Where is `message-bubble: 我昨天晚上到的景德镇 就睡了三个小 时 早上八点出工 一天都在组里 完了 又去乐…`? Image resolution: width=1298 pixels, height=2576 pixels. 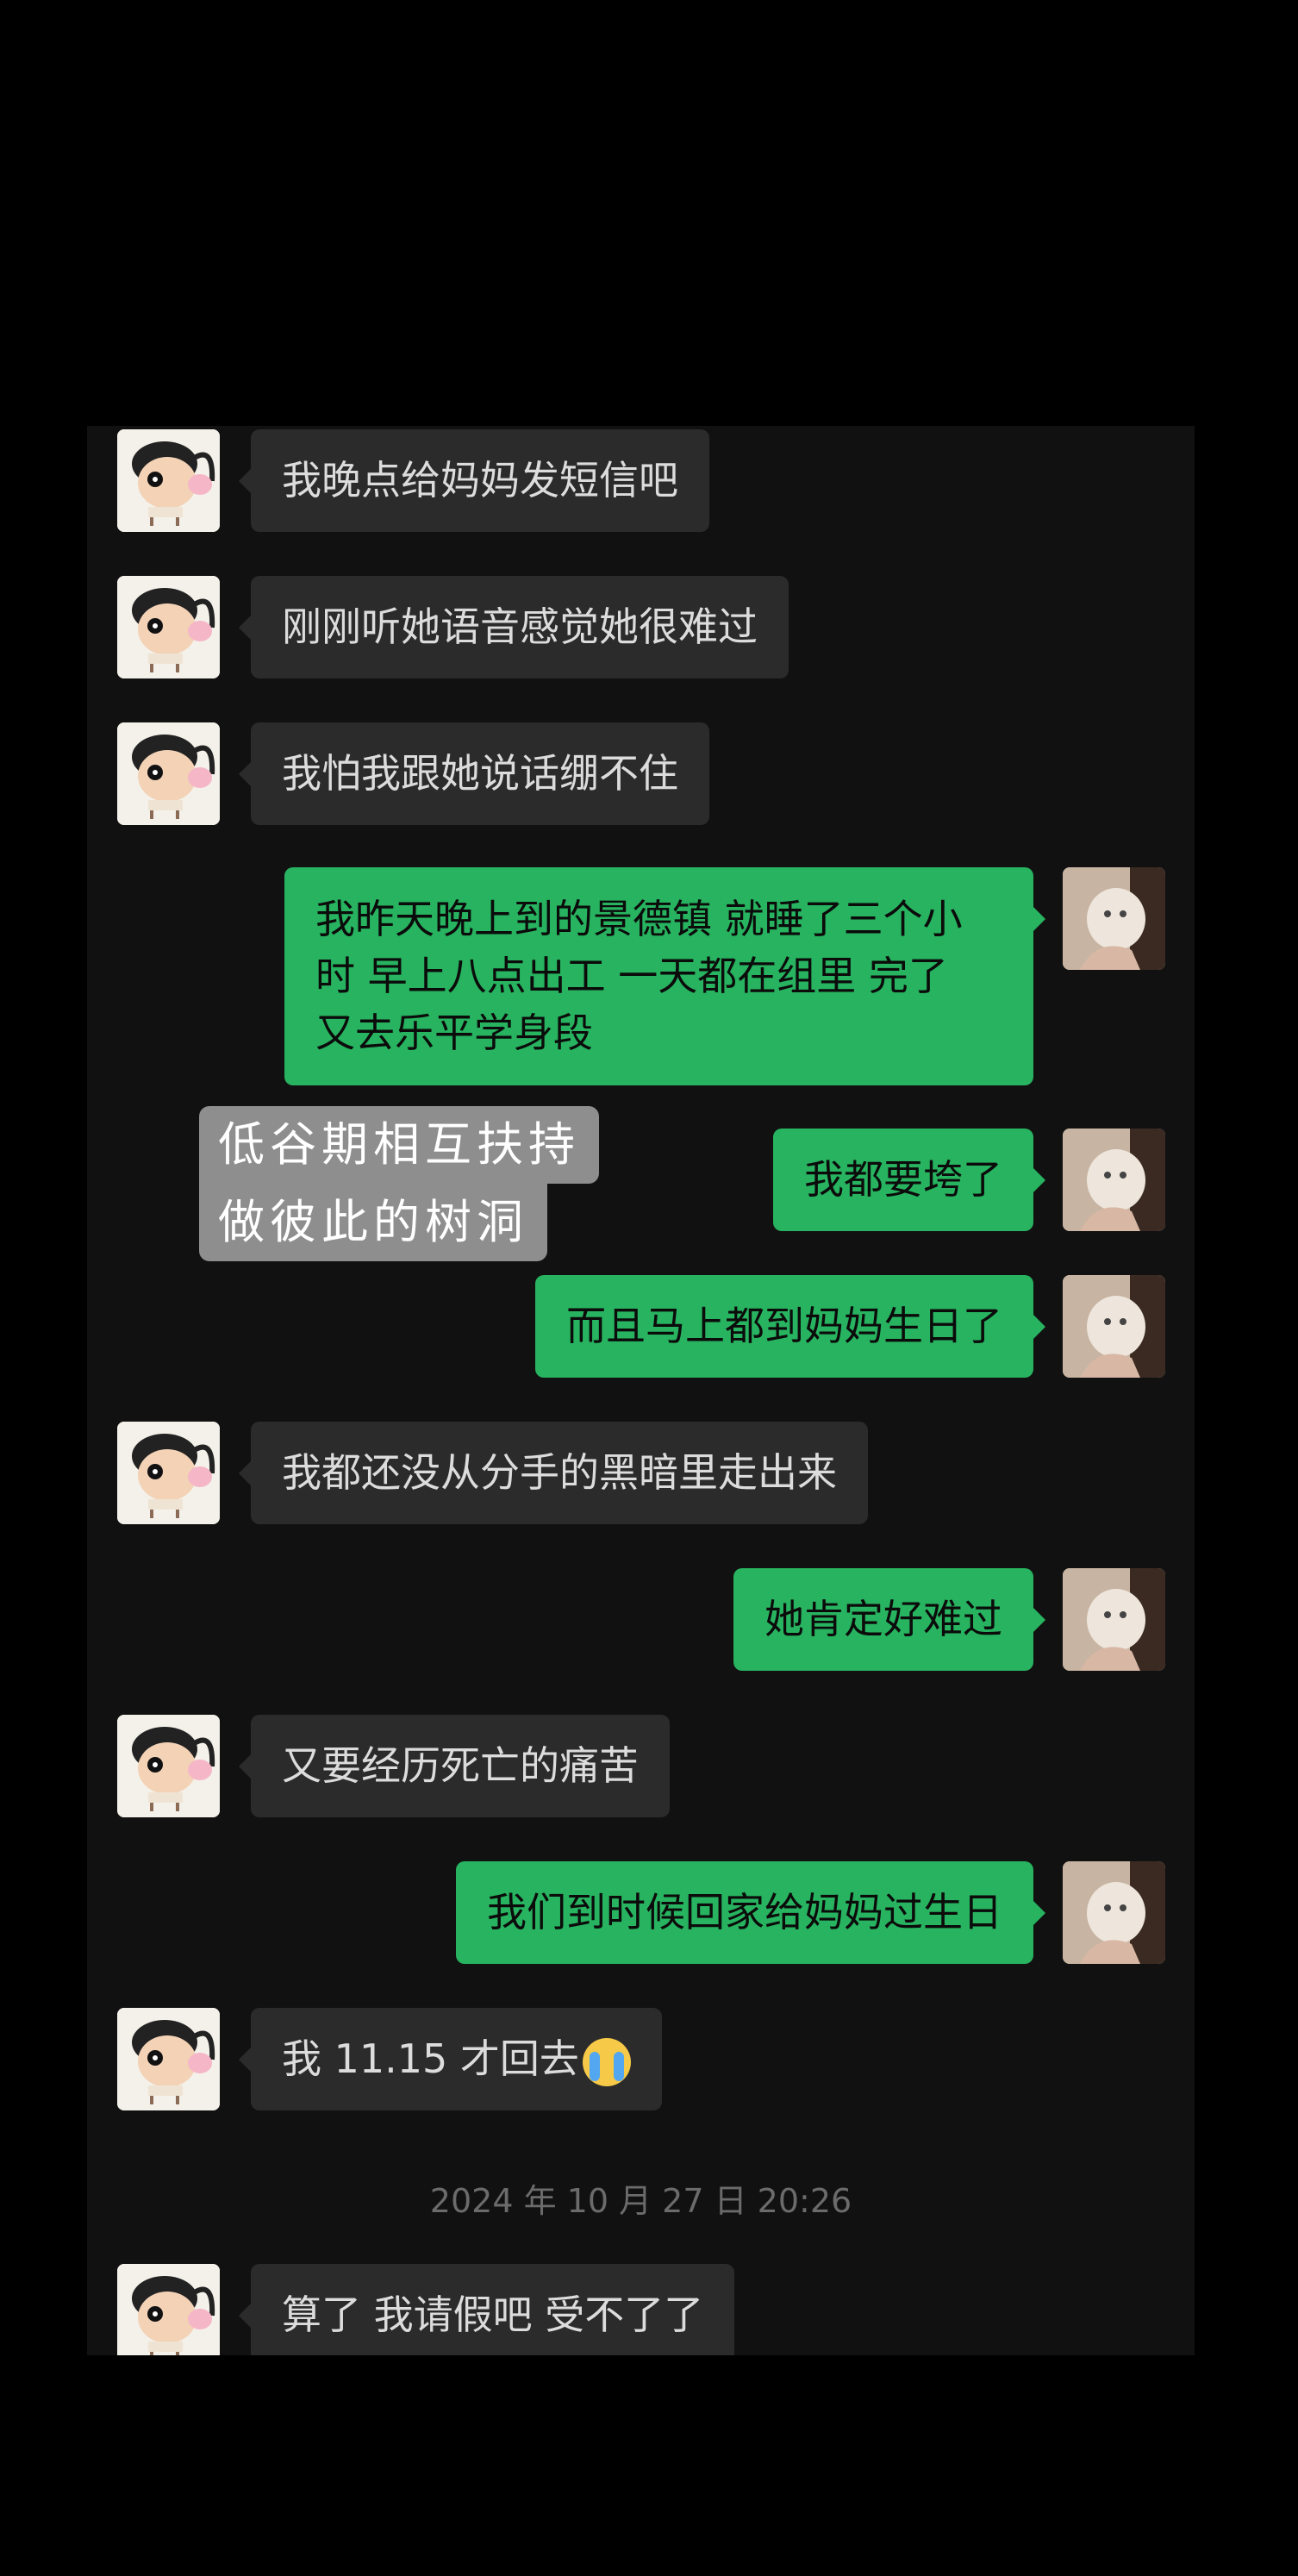
message-bubble: 我昨天晚上到的景德镇 就睡了三个小 时 早上八点出工 一天都在组里 完了 又去乐… is located at coordinates (664, 976).